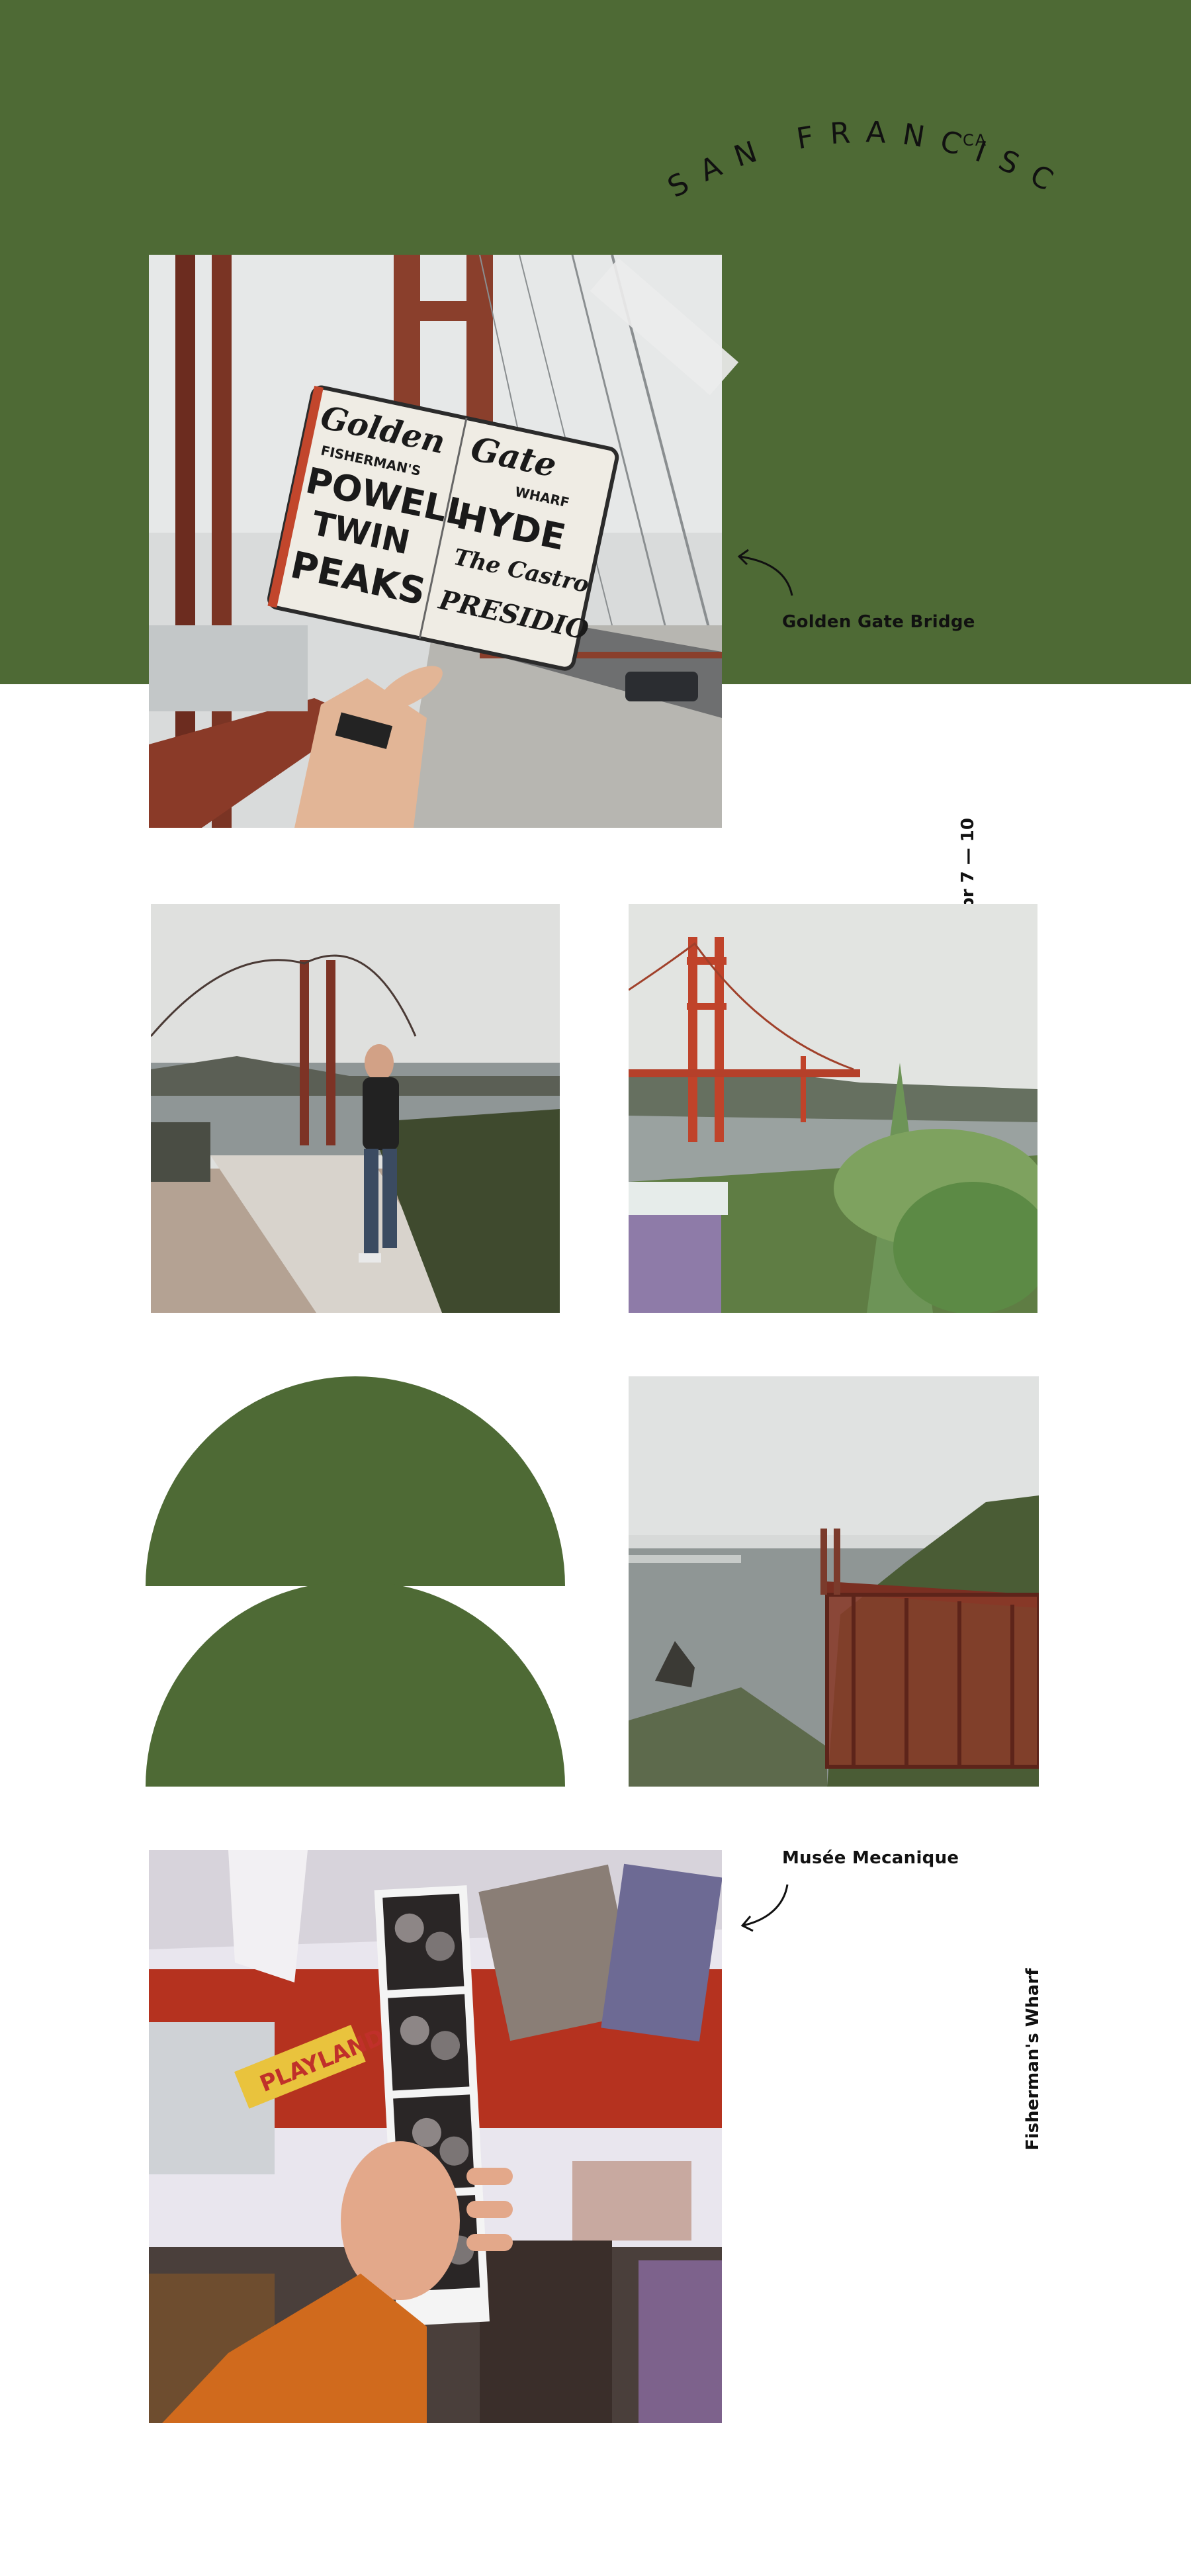 The height and width of the screenshot is (2576, 1191). Describe the element at coordinates (857, 159) in the screenshot. I see `page-title: SAN FRANCISCO` at that location.